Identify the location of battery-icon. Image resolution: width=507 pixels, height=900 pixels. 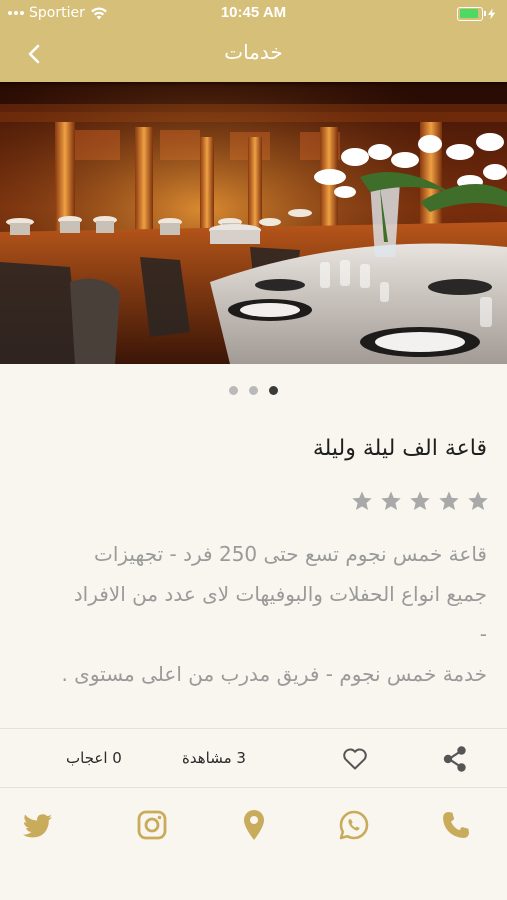
(476, 13).